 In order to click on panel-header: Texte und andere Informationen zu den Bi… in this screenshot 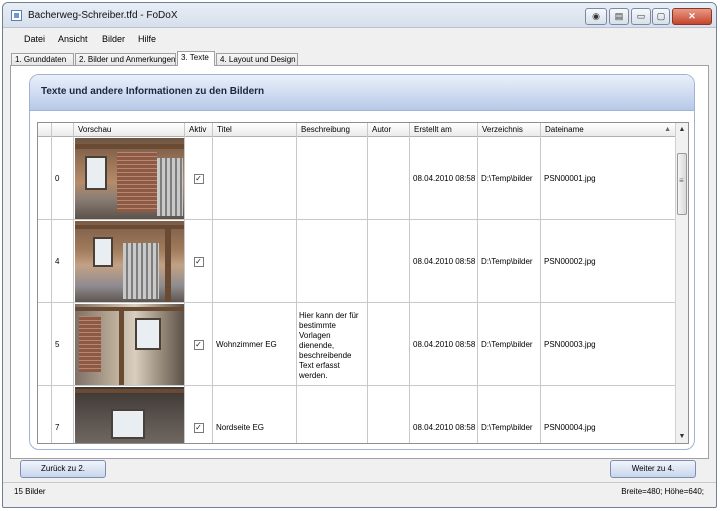, I will do `click(362, 93)`.